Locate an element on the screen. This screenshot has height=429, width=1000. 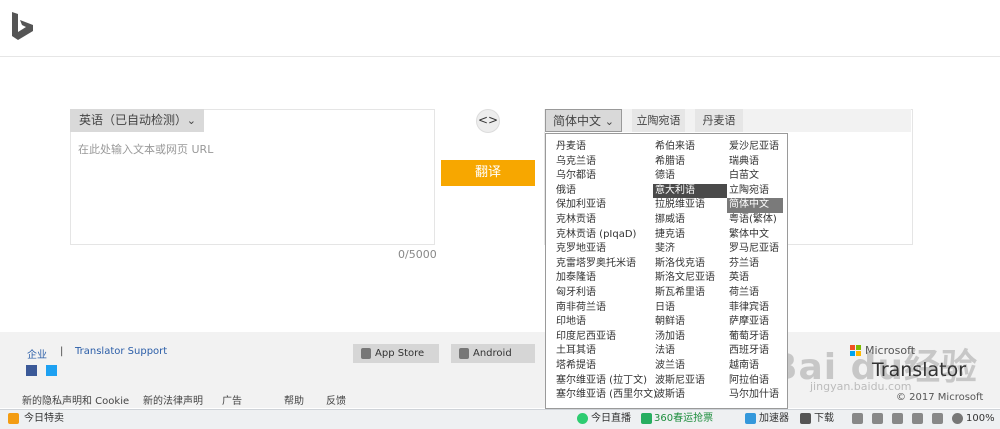
dropdown-option: 俄语 is located at coordinates (591, 191).